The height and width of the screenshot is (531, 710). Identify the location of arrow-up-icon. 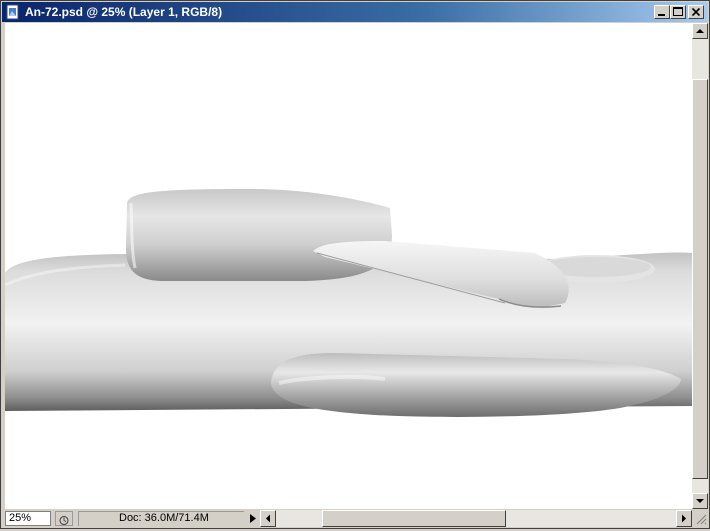
(700, 31).